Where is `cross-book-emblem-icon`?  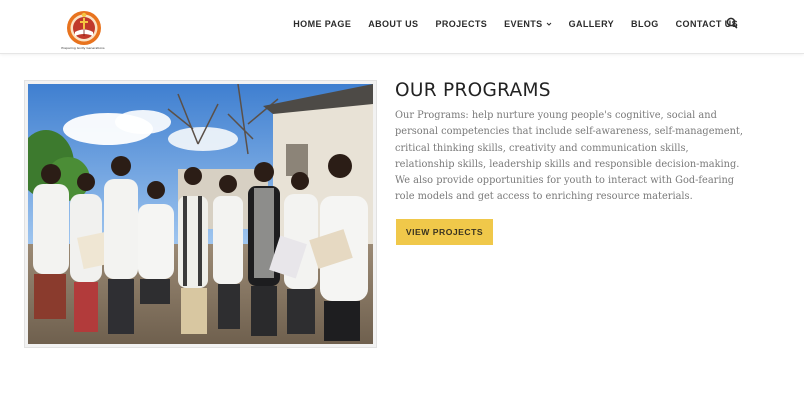 cross-book-emblem-icon is located at coordinates (84, 28).